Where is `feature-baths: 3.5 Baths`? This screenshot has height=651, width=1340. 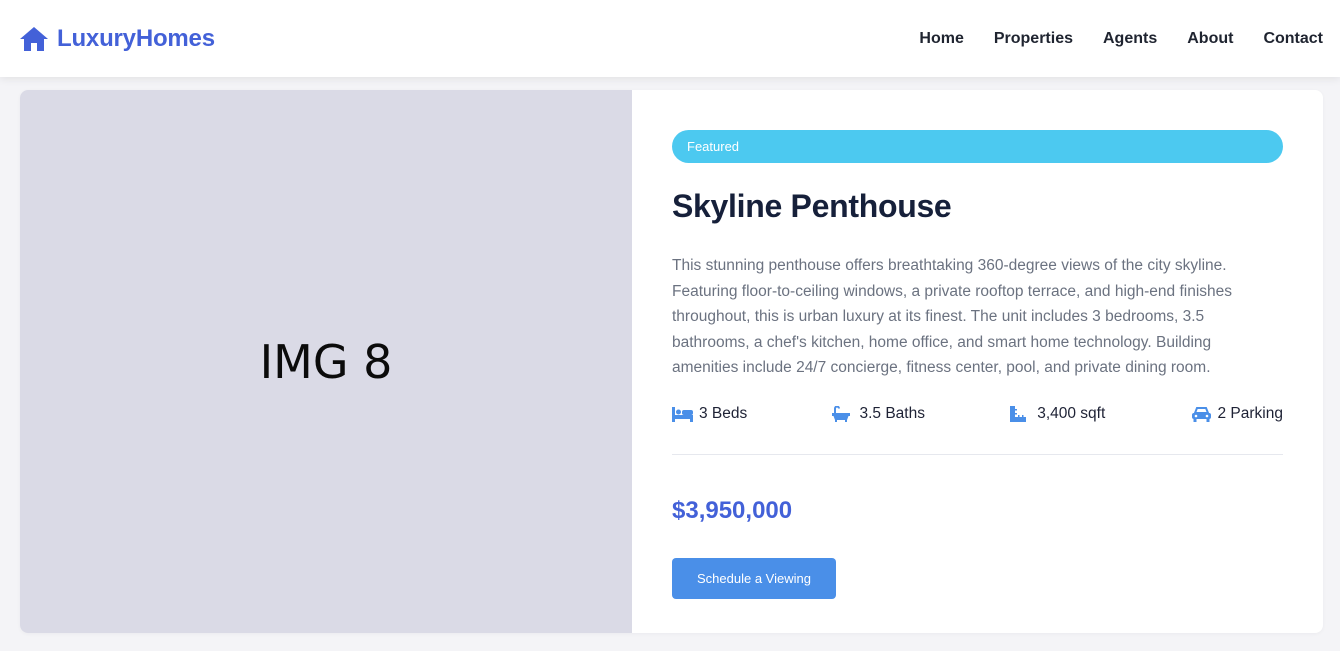 feature-baths: 3.5 Baths is located at coordinates (878, 414).